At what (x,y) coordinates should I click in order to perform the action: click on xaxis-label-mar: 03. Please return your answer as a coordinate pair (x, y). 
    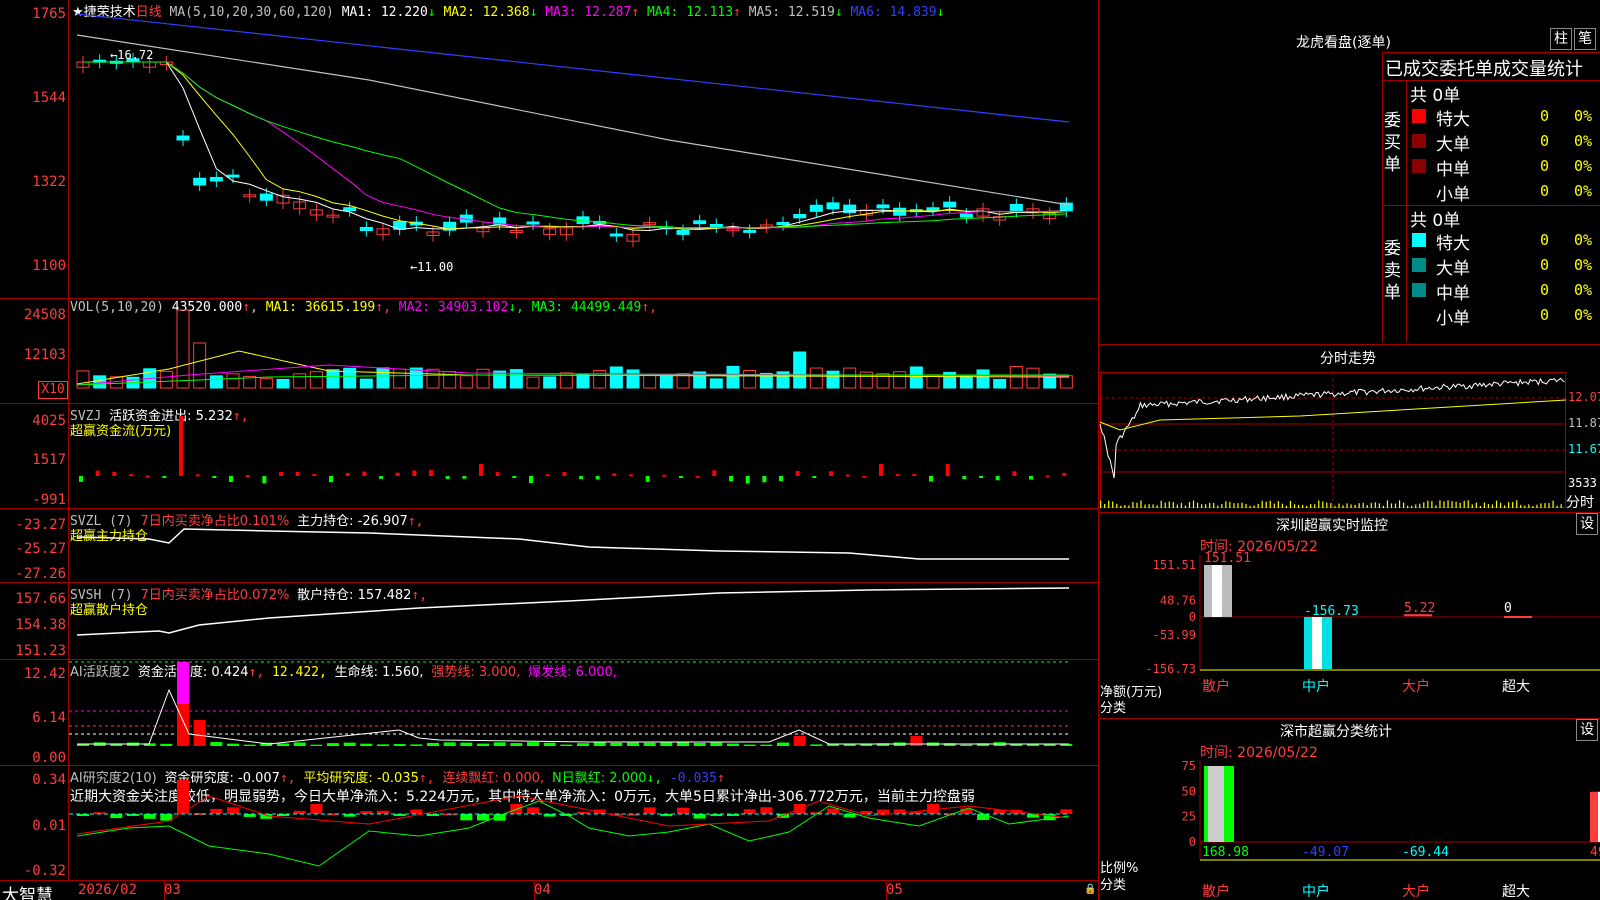
    Looking at the image, I should click on (172, 890).